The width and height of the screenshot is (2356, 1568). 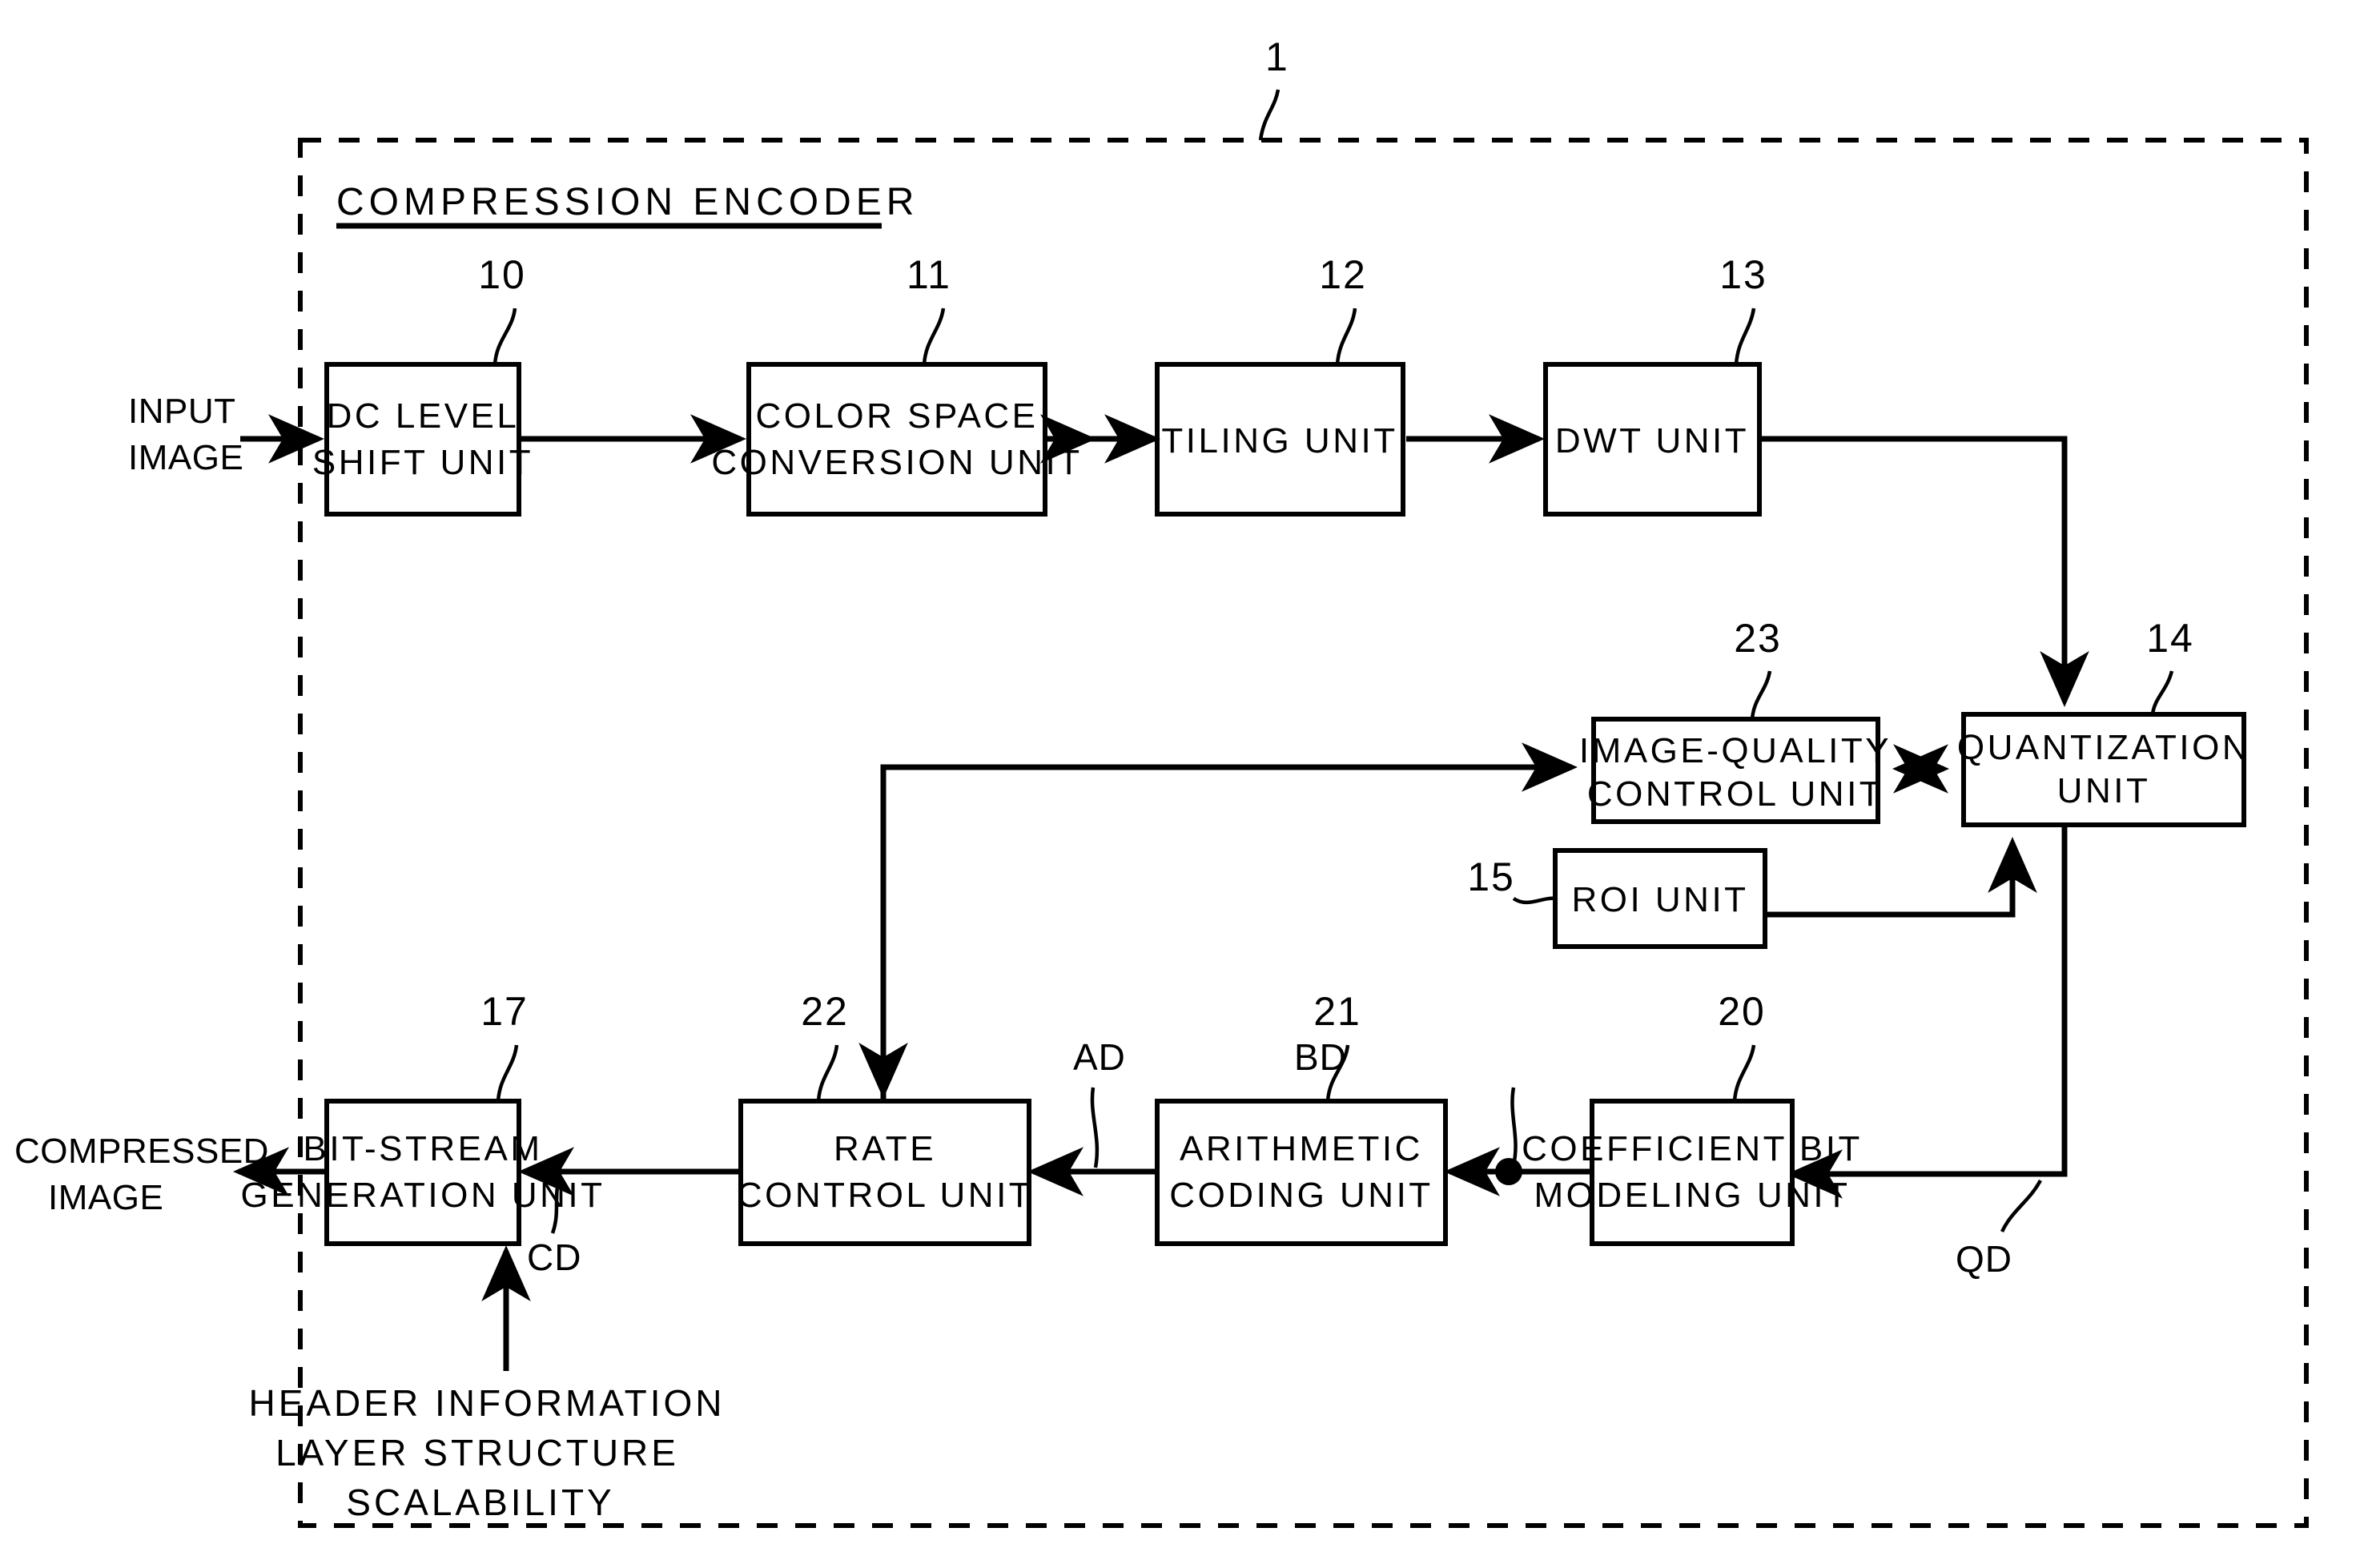 I want to click on block-dc-level-shift-unit-line2: SHIFT UNIT, so click(x=422, y=463).